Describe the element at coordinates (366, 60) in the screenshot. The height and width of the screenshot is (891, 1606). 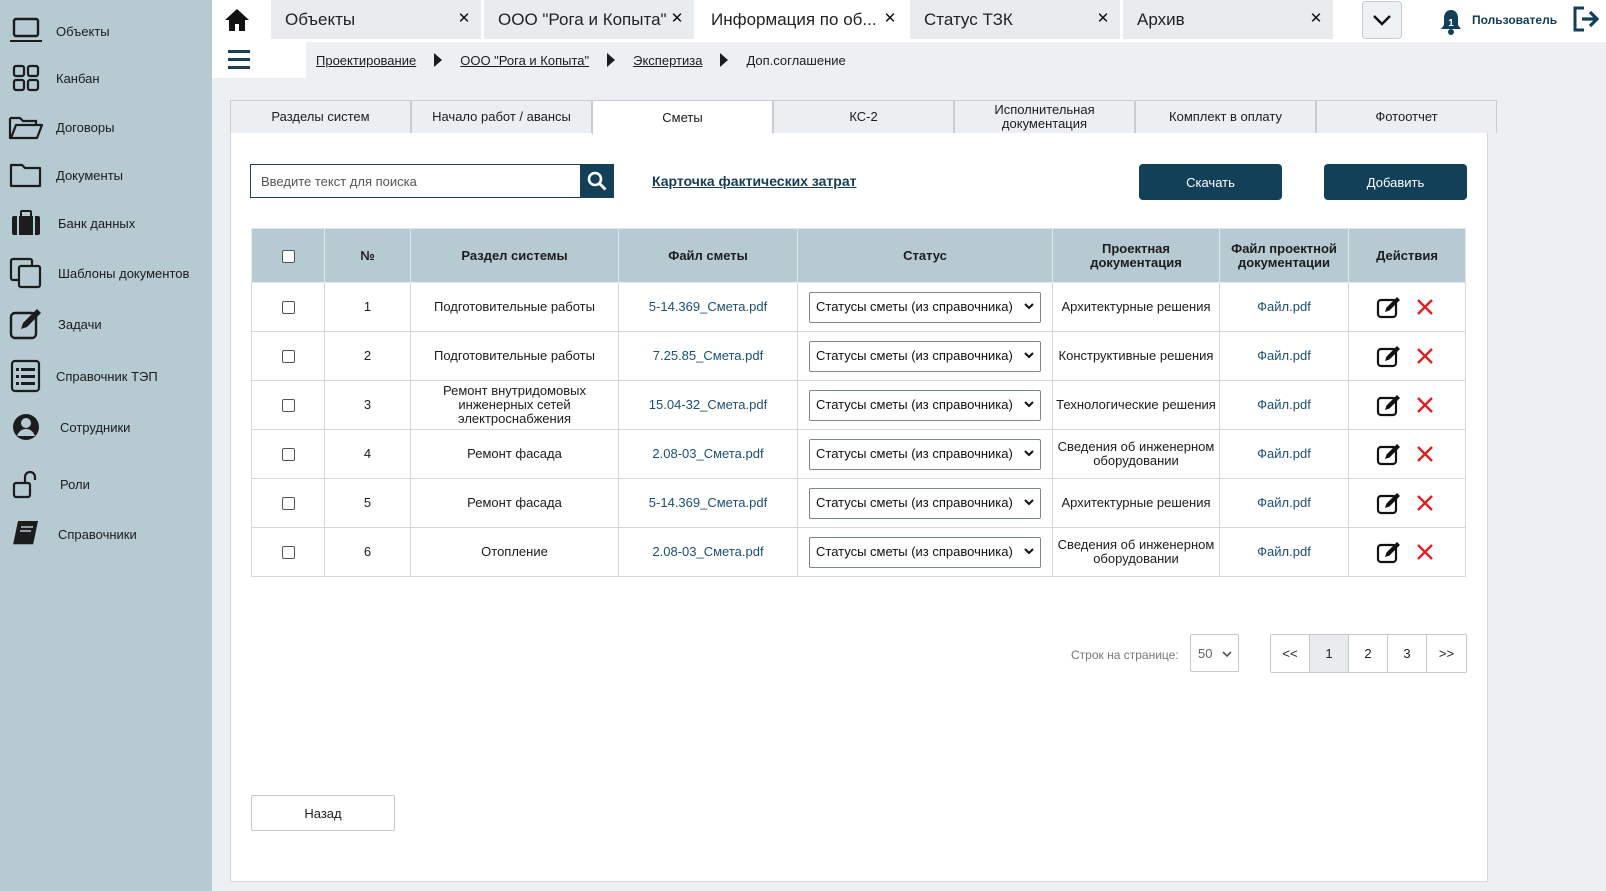
I see `breadcrumb-item-design: Проектирование` at that location.